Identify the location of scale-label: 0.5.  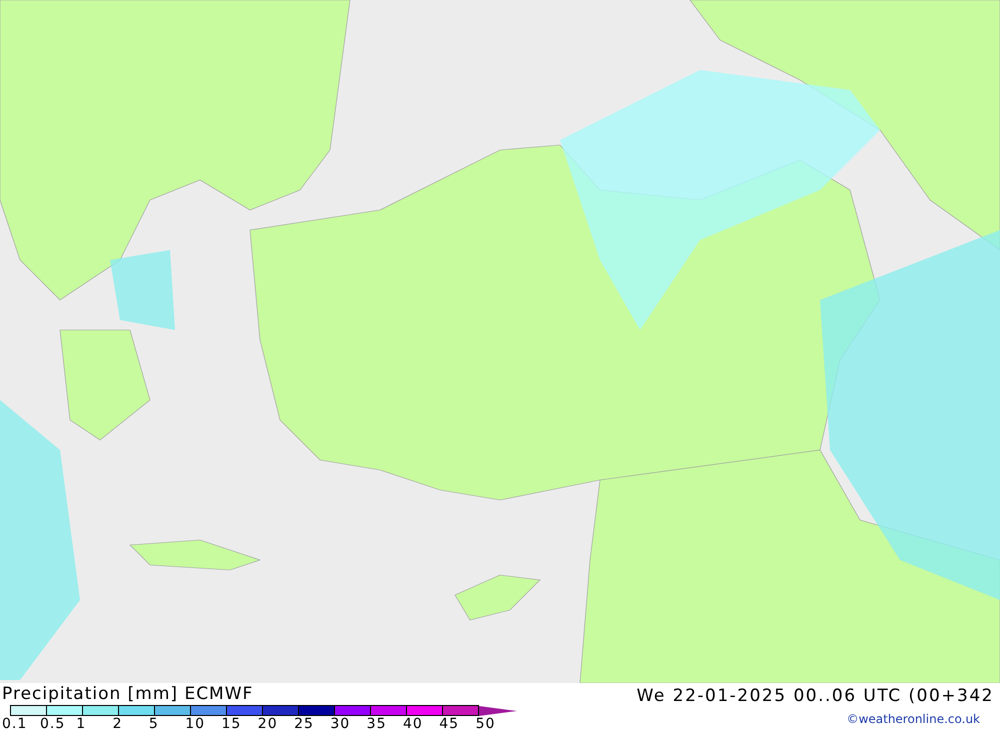
(53, 724).